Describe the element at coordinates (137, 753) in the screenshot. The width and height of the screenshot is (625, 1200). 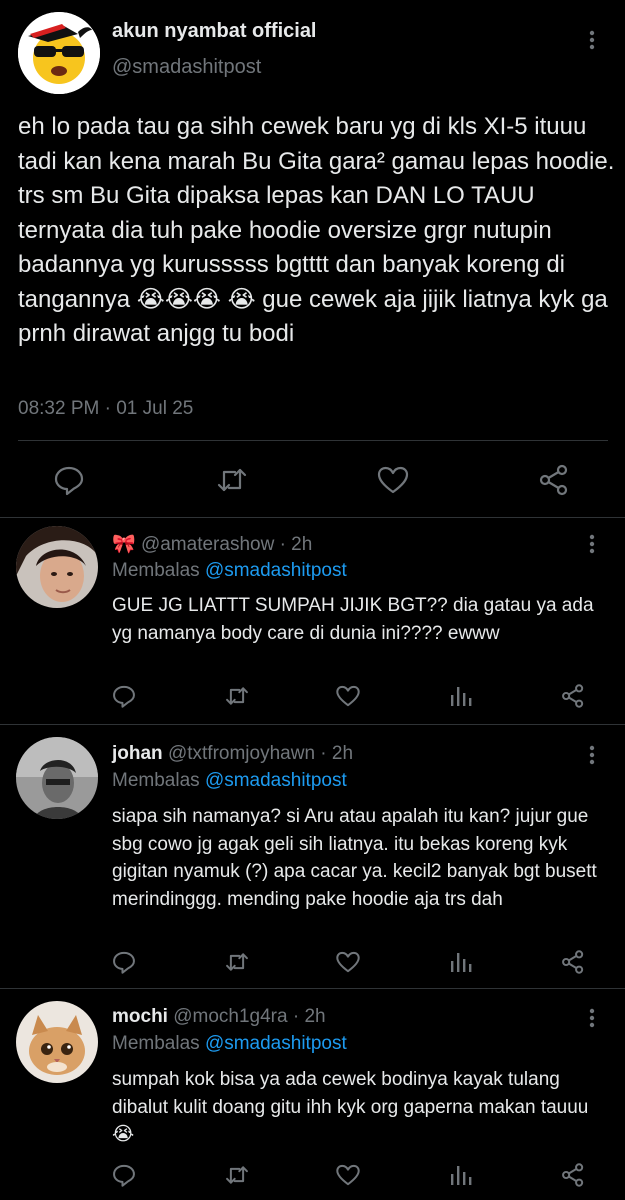
I see `author-name: johan` at that location.